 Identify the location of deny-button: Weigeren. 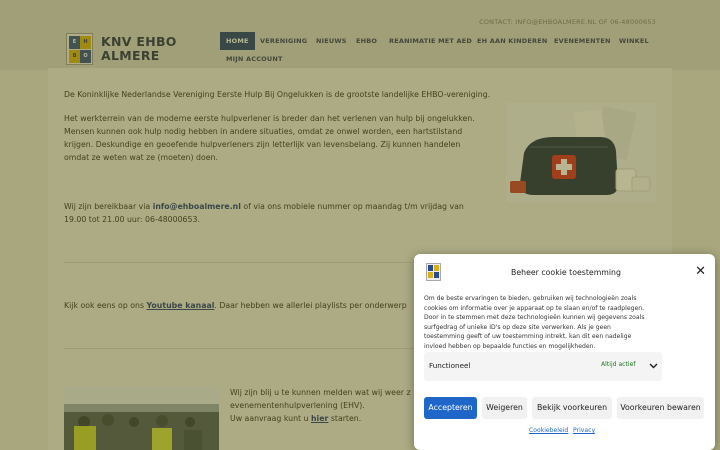
(504, 408).